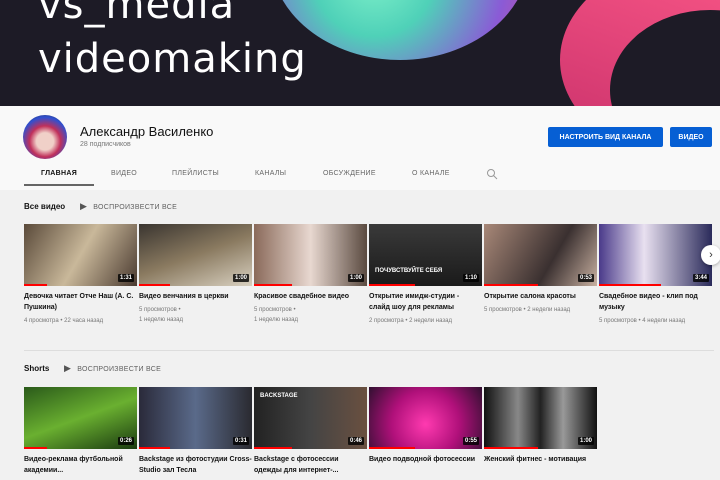  Describe the element at coordinates (409, 271) in the screenshot. I see `thumbnail-caption: ПОЧУВСТВУЙТЕ СЕБЯ` at that location.